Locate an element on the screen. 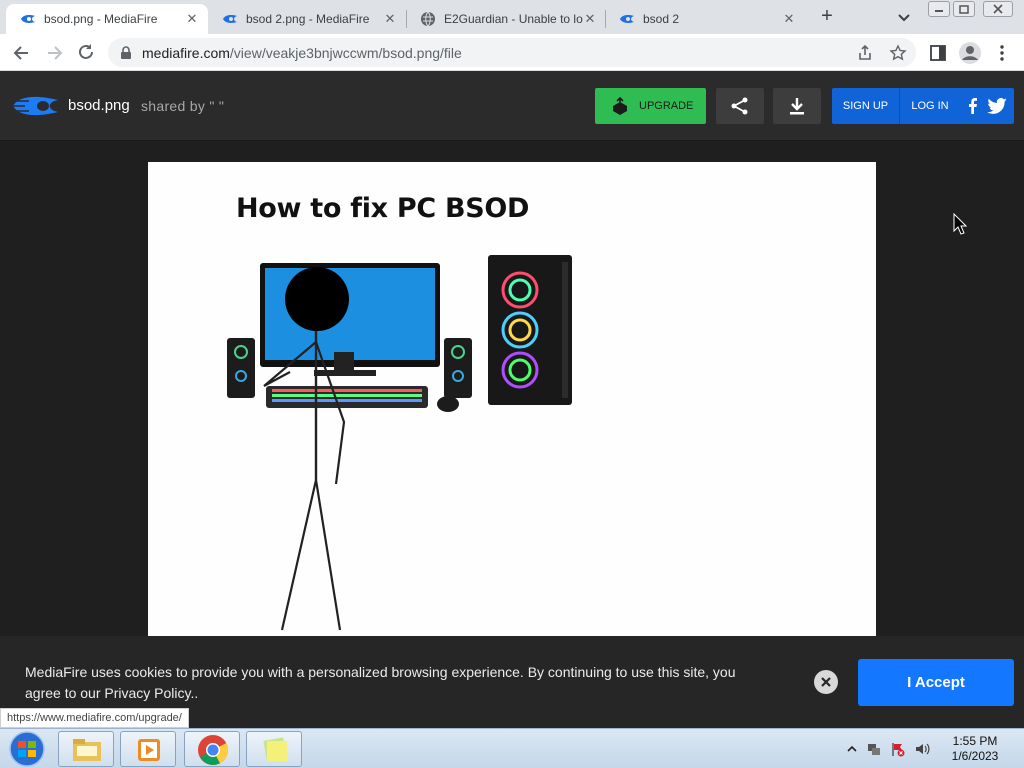  folder-icon is located at coordinates (87, 750).